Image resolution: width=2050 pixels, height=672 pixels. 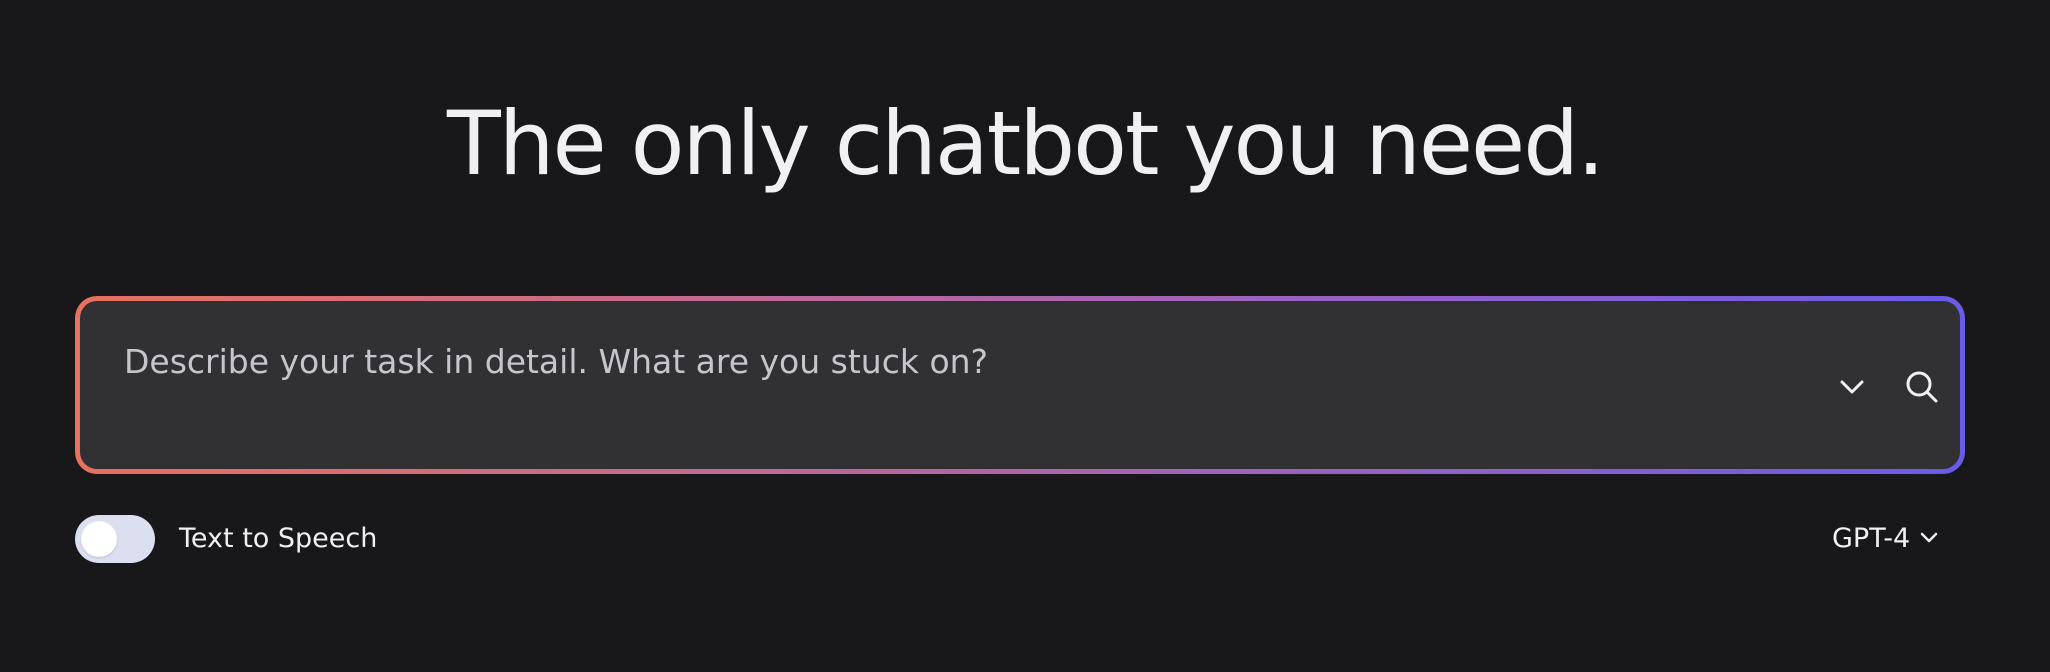 I want to click on search-icon, so click(x=1922, y=387).